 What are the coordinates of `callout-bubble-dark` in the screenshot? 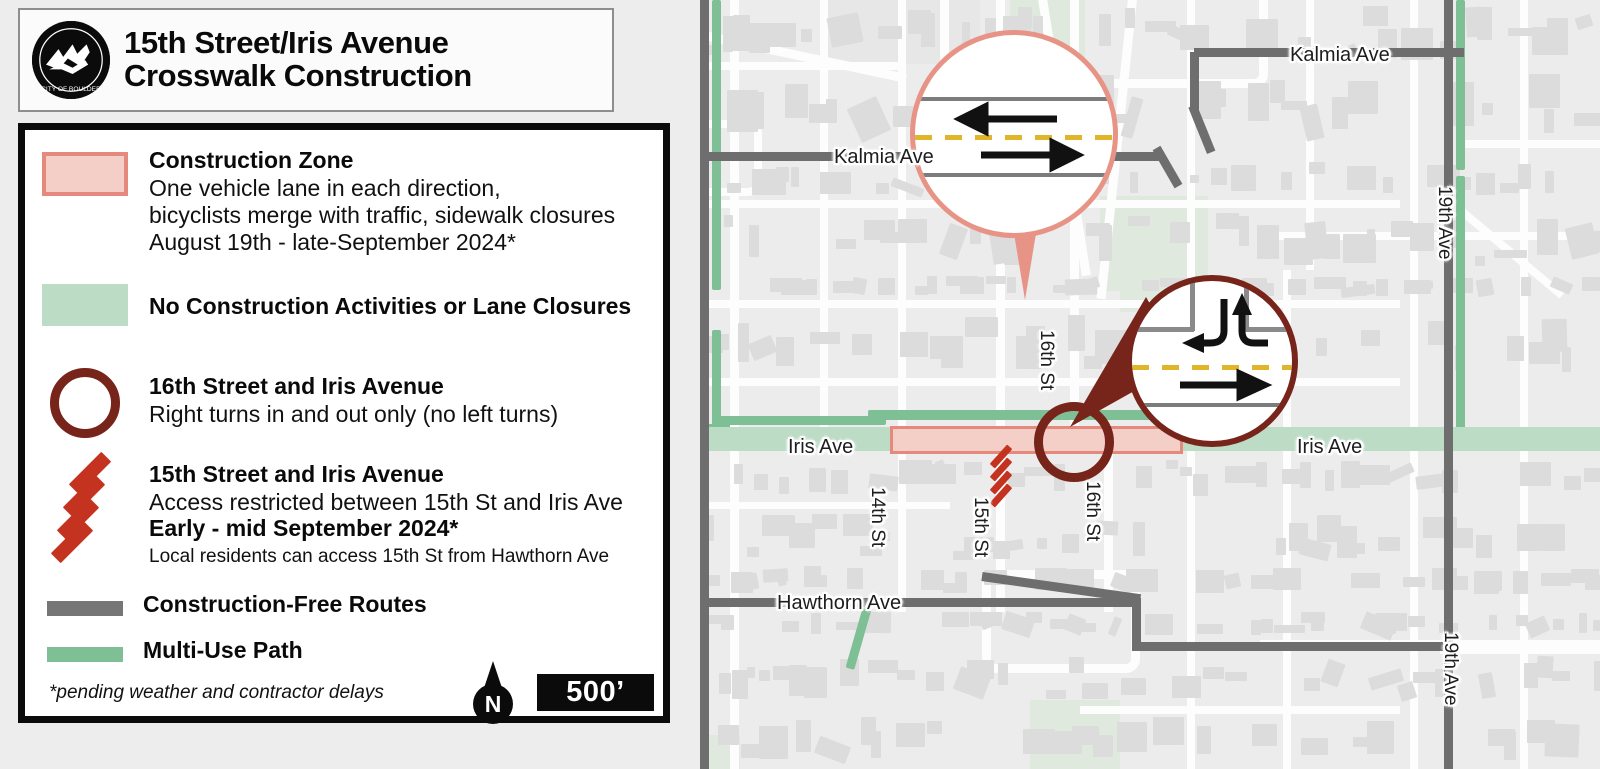 It's located at (1212, 361).